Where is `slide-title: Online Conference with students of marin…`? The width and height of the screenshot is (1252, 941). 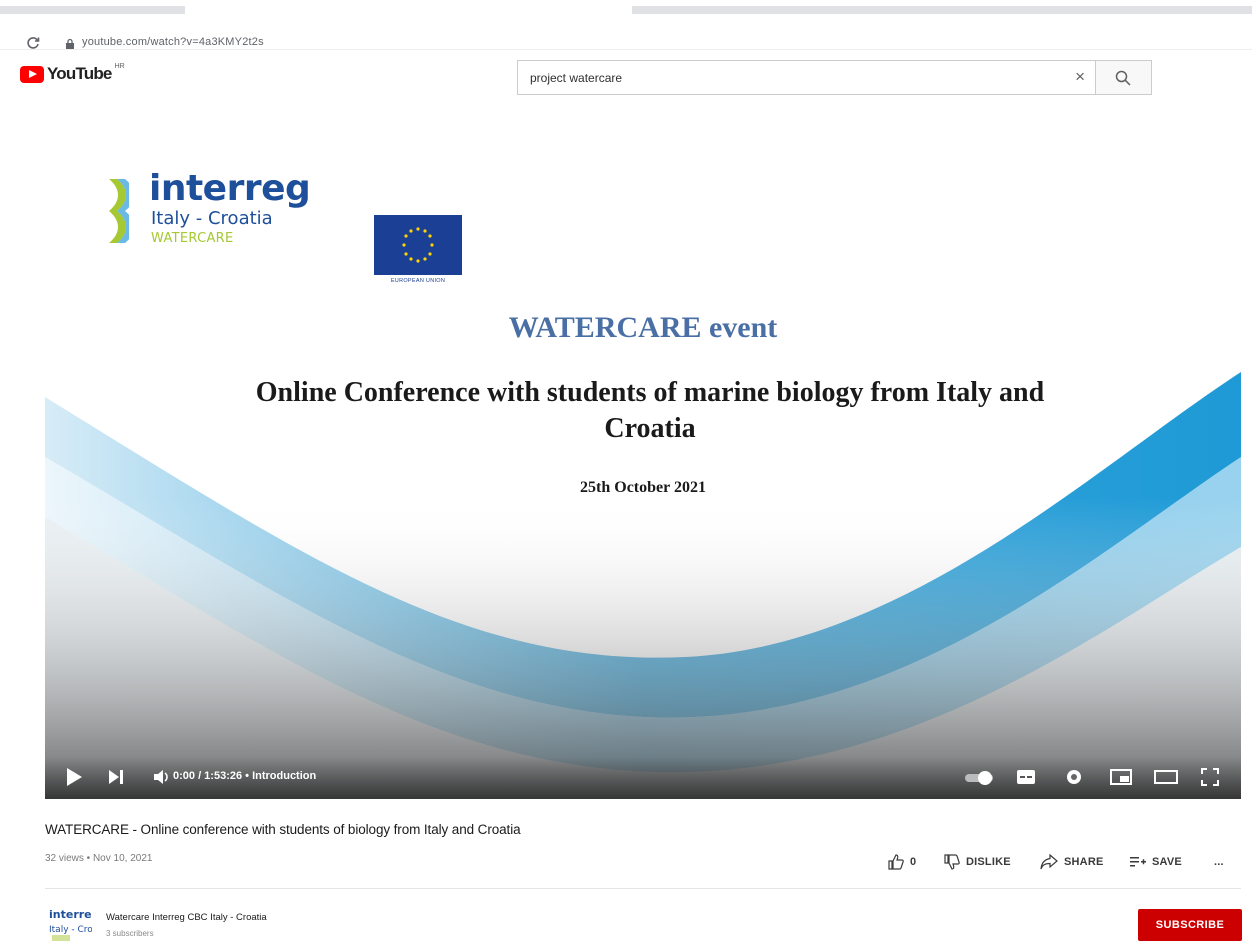
slide-title: Online Conference with students of marin… is located at coordinates (650, 410).